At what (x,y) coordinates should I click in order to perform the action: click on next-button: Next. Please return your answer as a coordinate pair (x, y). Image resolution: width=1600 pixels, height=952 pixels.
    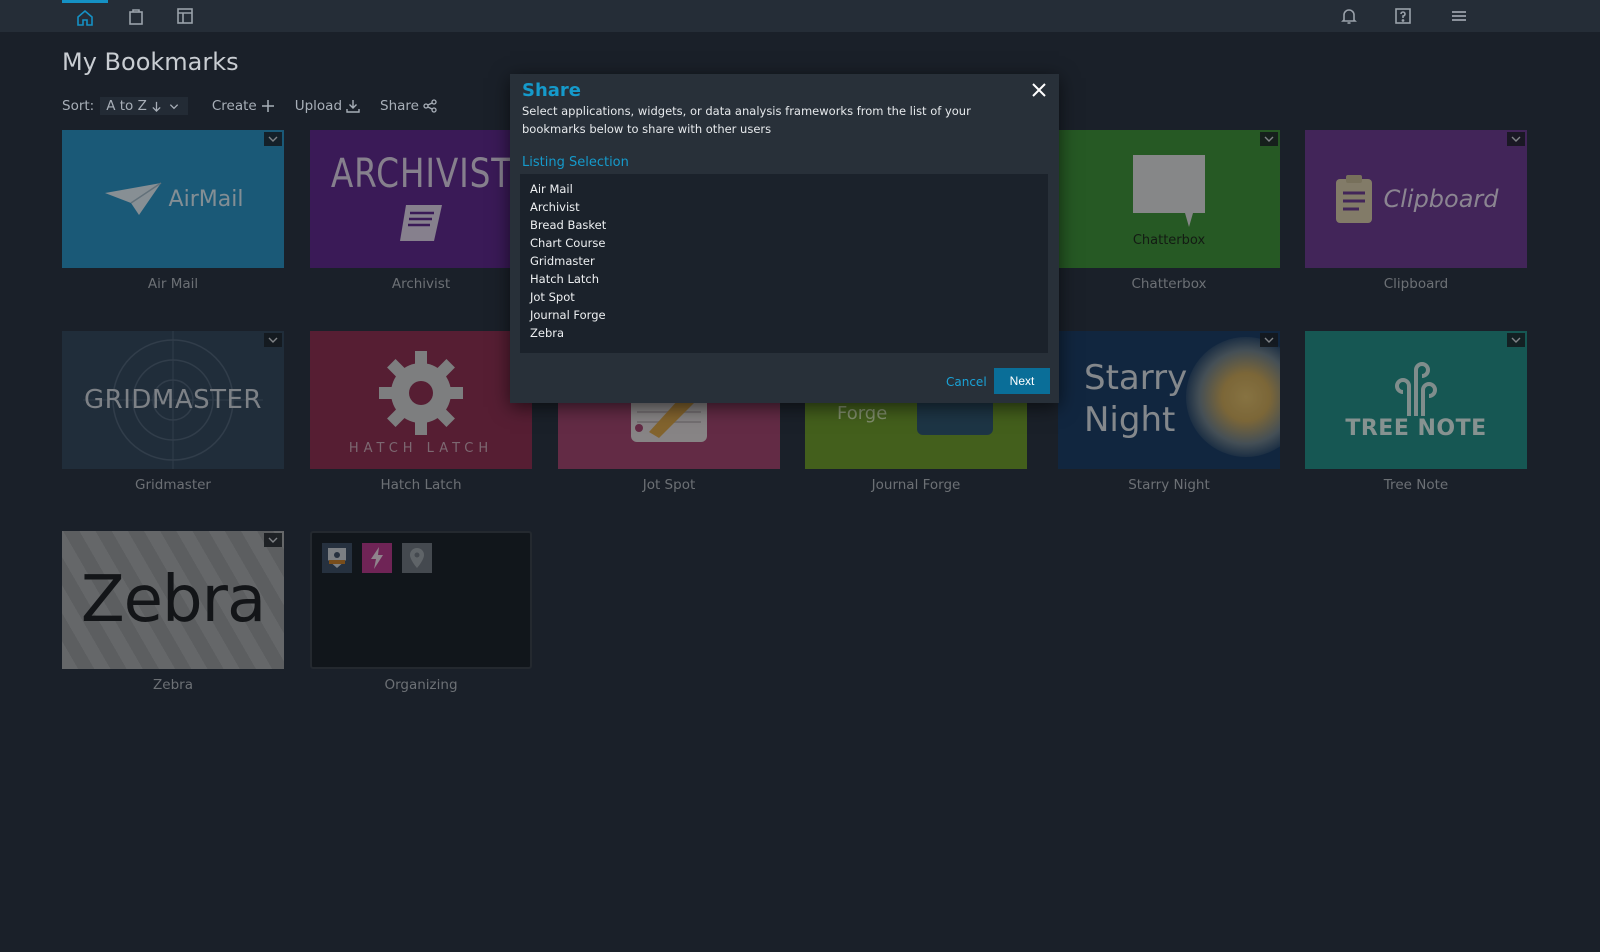
    Looking at the image, I should click on (1022, 381).